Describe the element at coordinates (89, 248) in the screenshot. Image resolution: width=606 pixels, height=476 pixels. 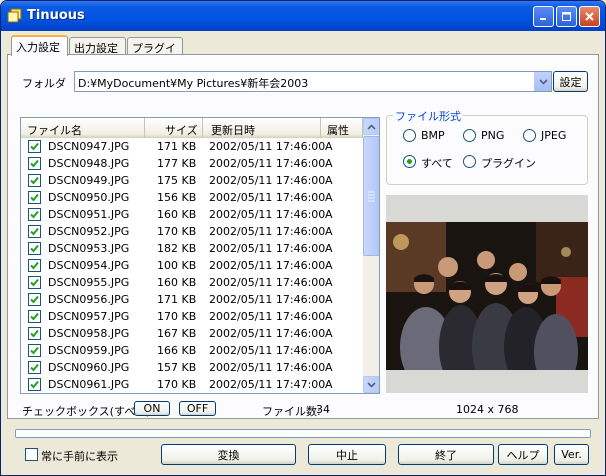
I see `file-name-cell: DSCN0953.JPG` at that location.